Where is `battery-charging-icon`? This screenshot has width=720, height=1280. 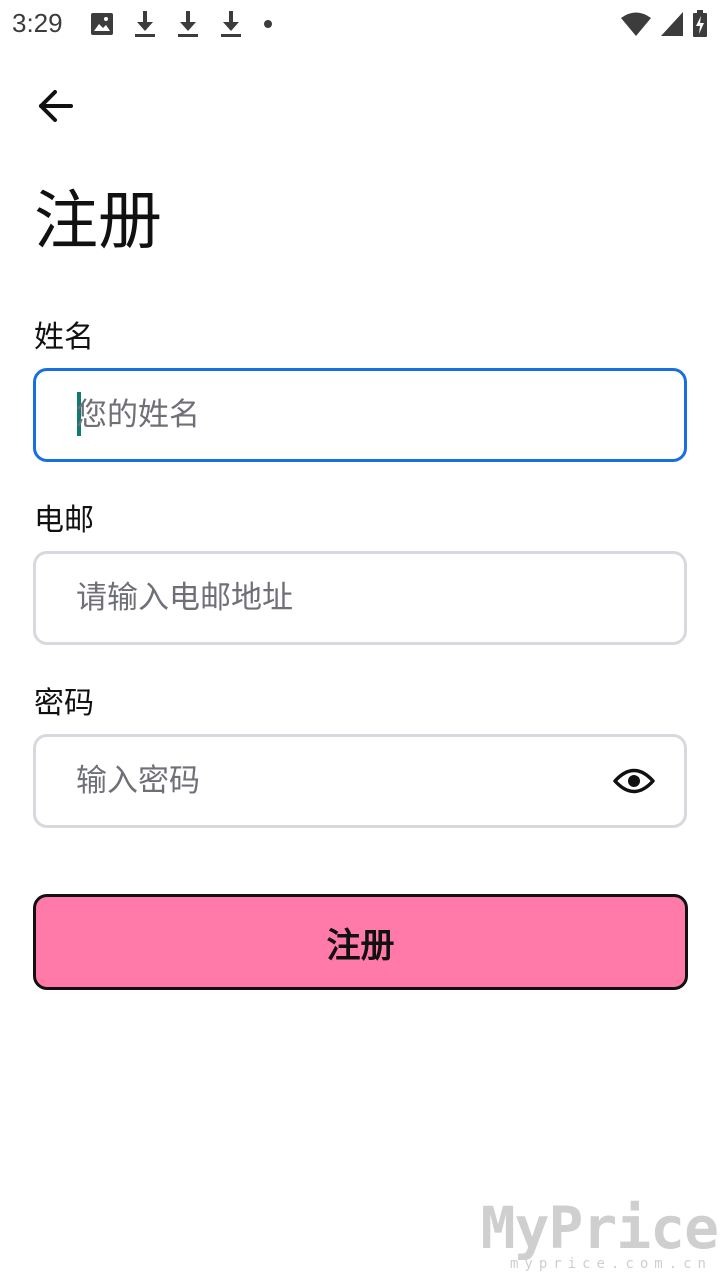
battery-charging-icon is located at coordinates (700, 24).